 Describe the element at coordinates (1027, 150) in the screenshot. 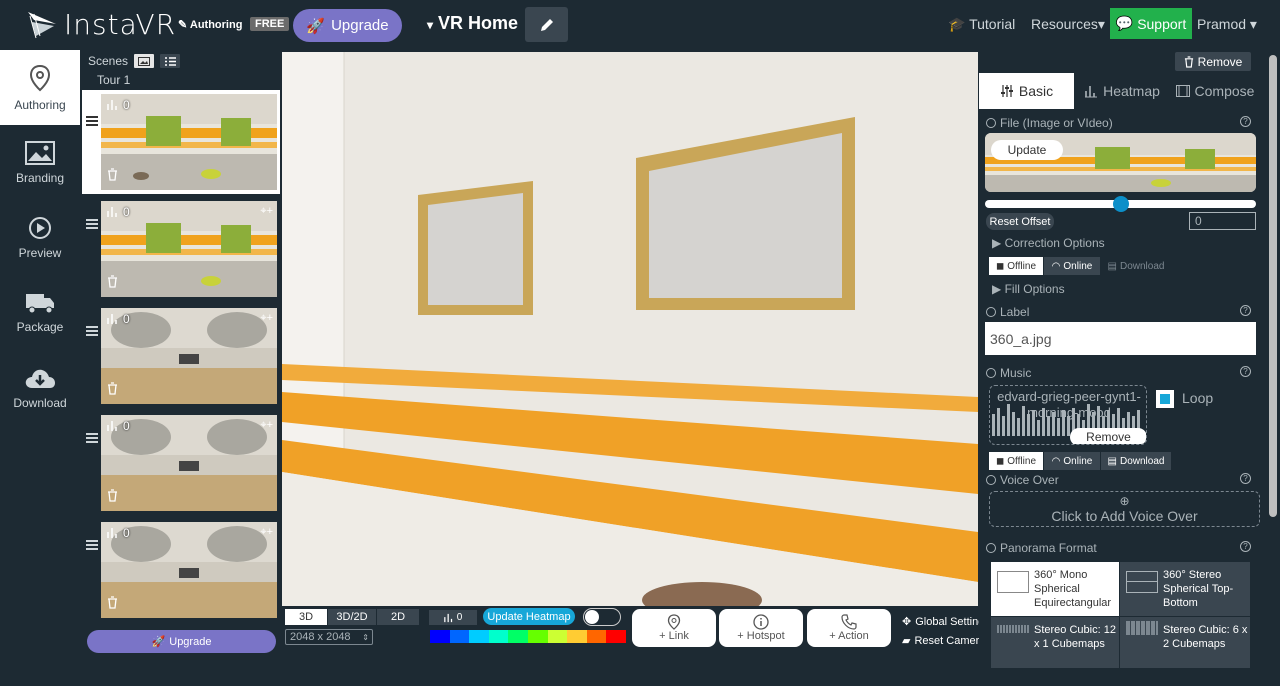

I see `update-file-button: Update` at that location.